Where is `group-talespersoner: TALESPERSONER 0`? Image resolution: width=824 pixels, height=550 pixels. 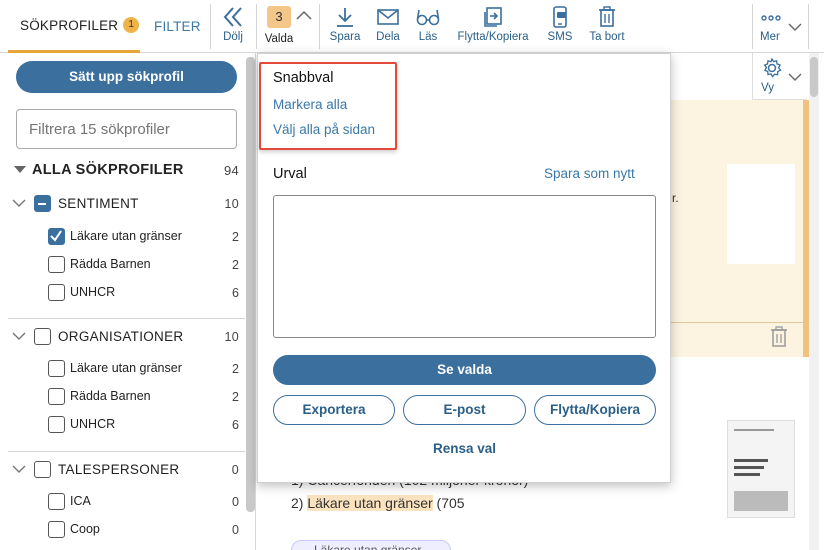
group-talespersoner: TALESPERSONER 0 is located at coordinates (125, 471).